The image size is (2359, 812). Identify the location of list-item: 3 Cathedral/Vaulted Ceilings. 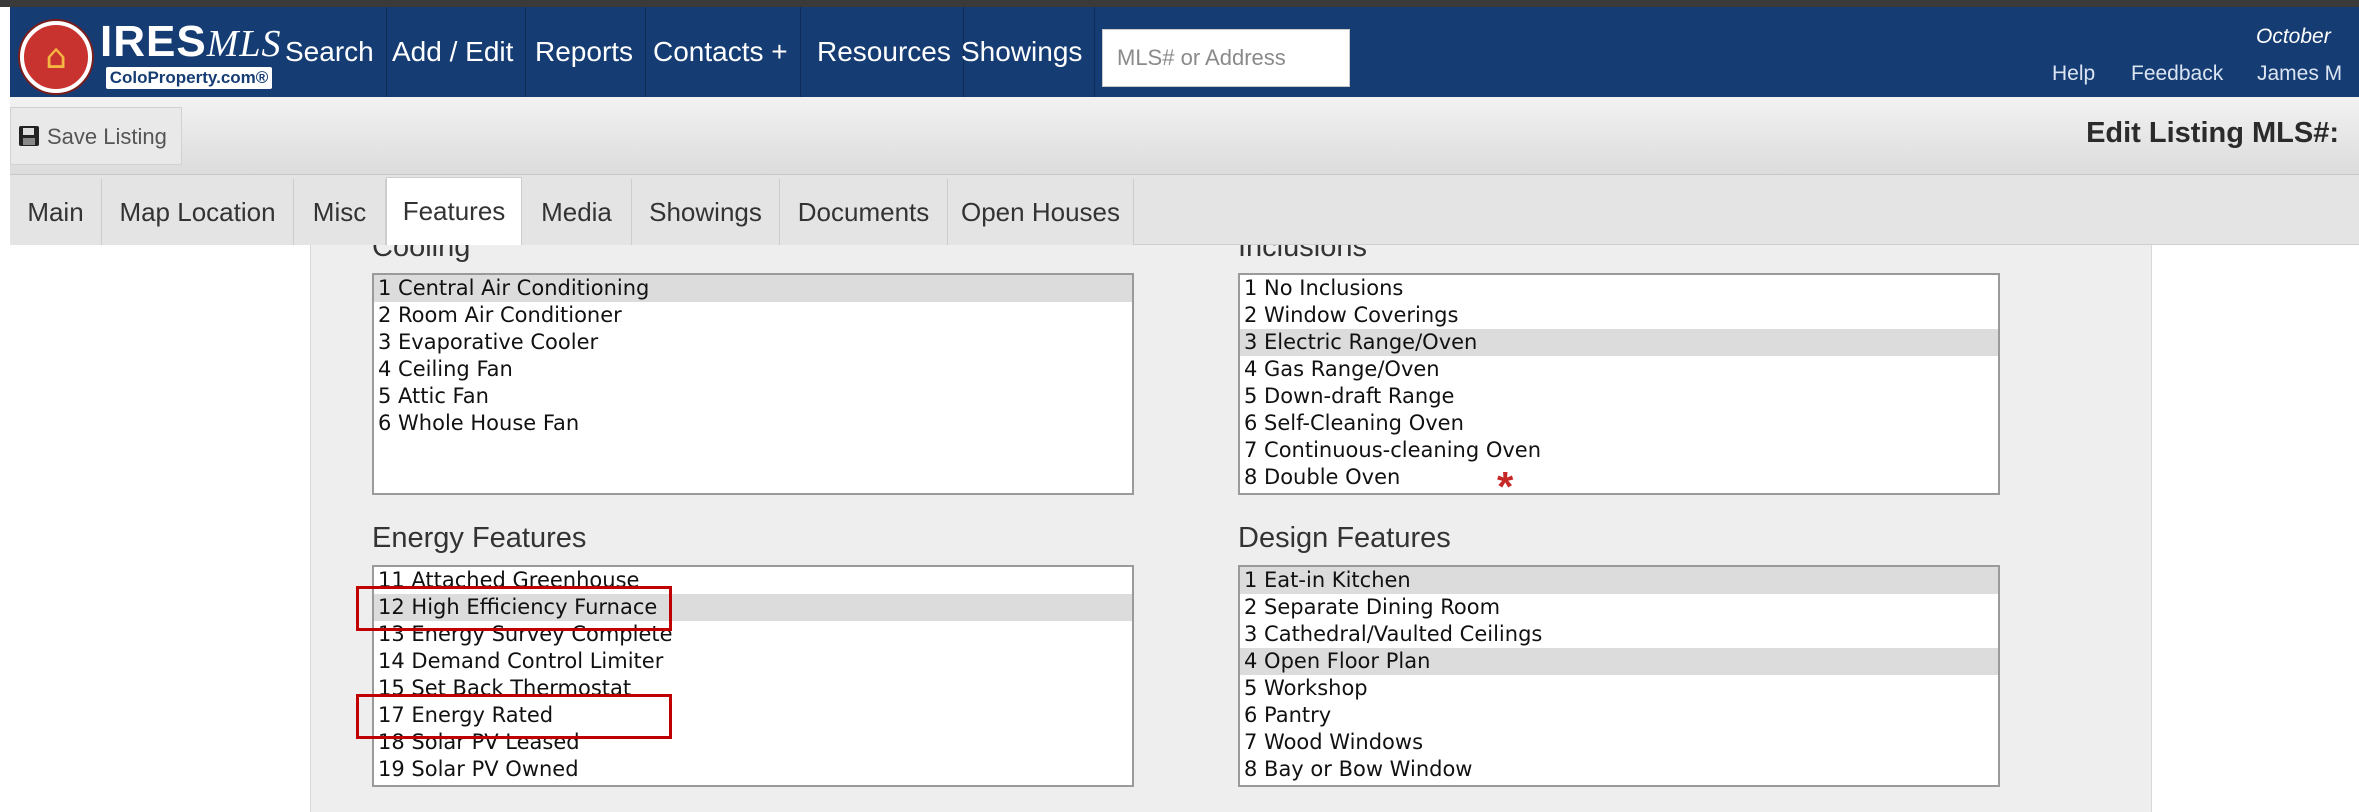
(1619, 634).